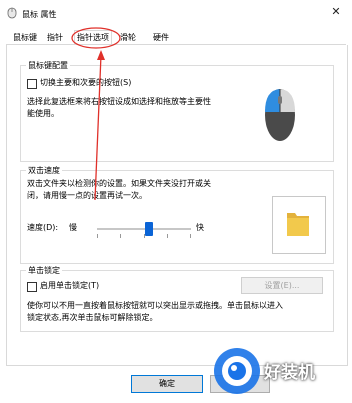  Describe the element at coordinates (119, 183) in the screenshot. I see `double-click-description-1: 双击文件夹以检测你的设置。如果文件夹没打开或关` at that location.